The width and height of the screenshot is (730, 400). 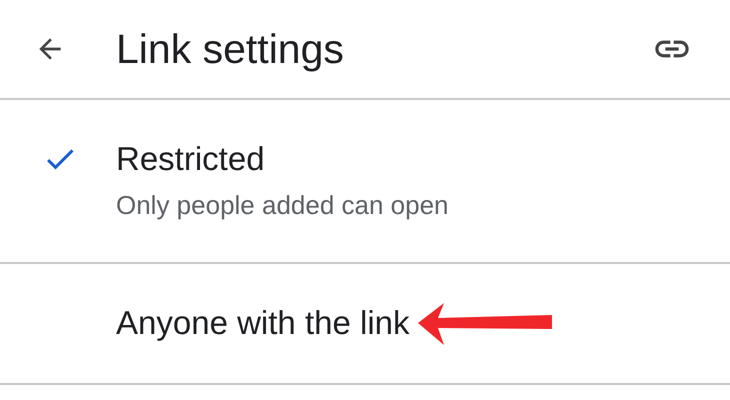 What do you see at coordinates (191, 159) in the screenshot?
I see `option-label: Restricted` at bounding box center [191, 159].